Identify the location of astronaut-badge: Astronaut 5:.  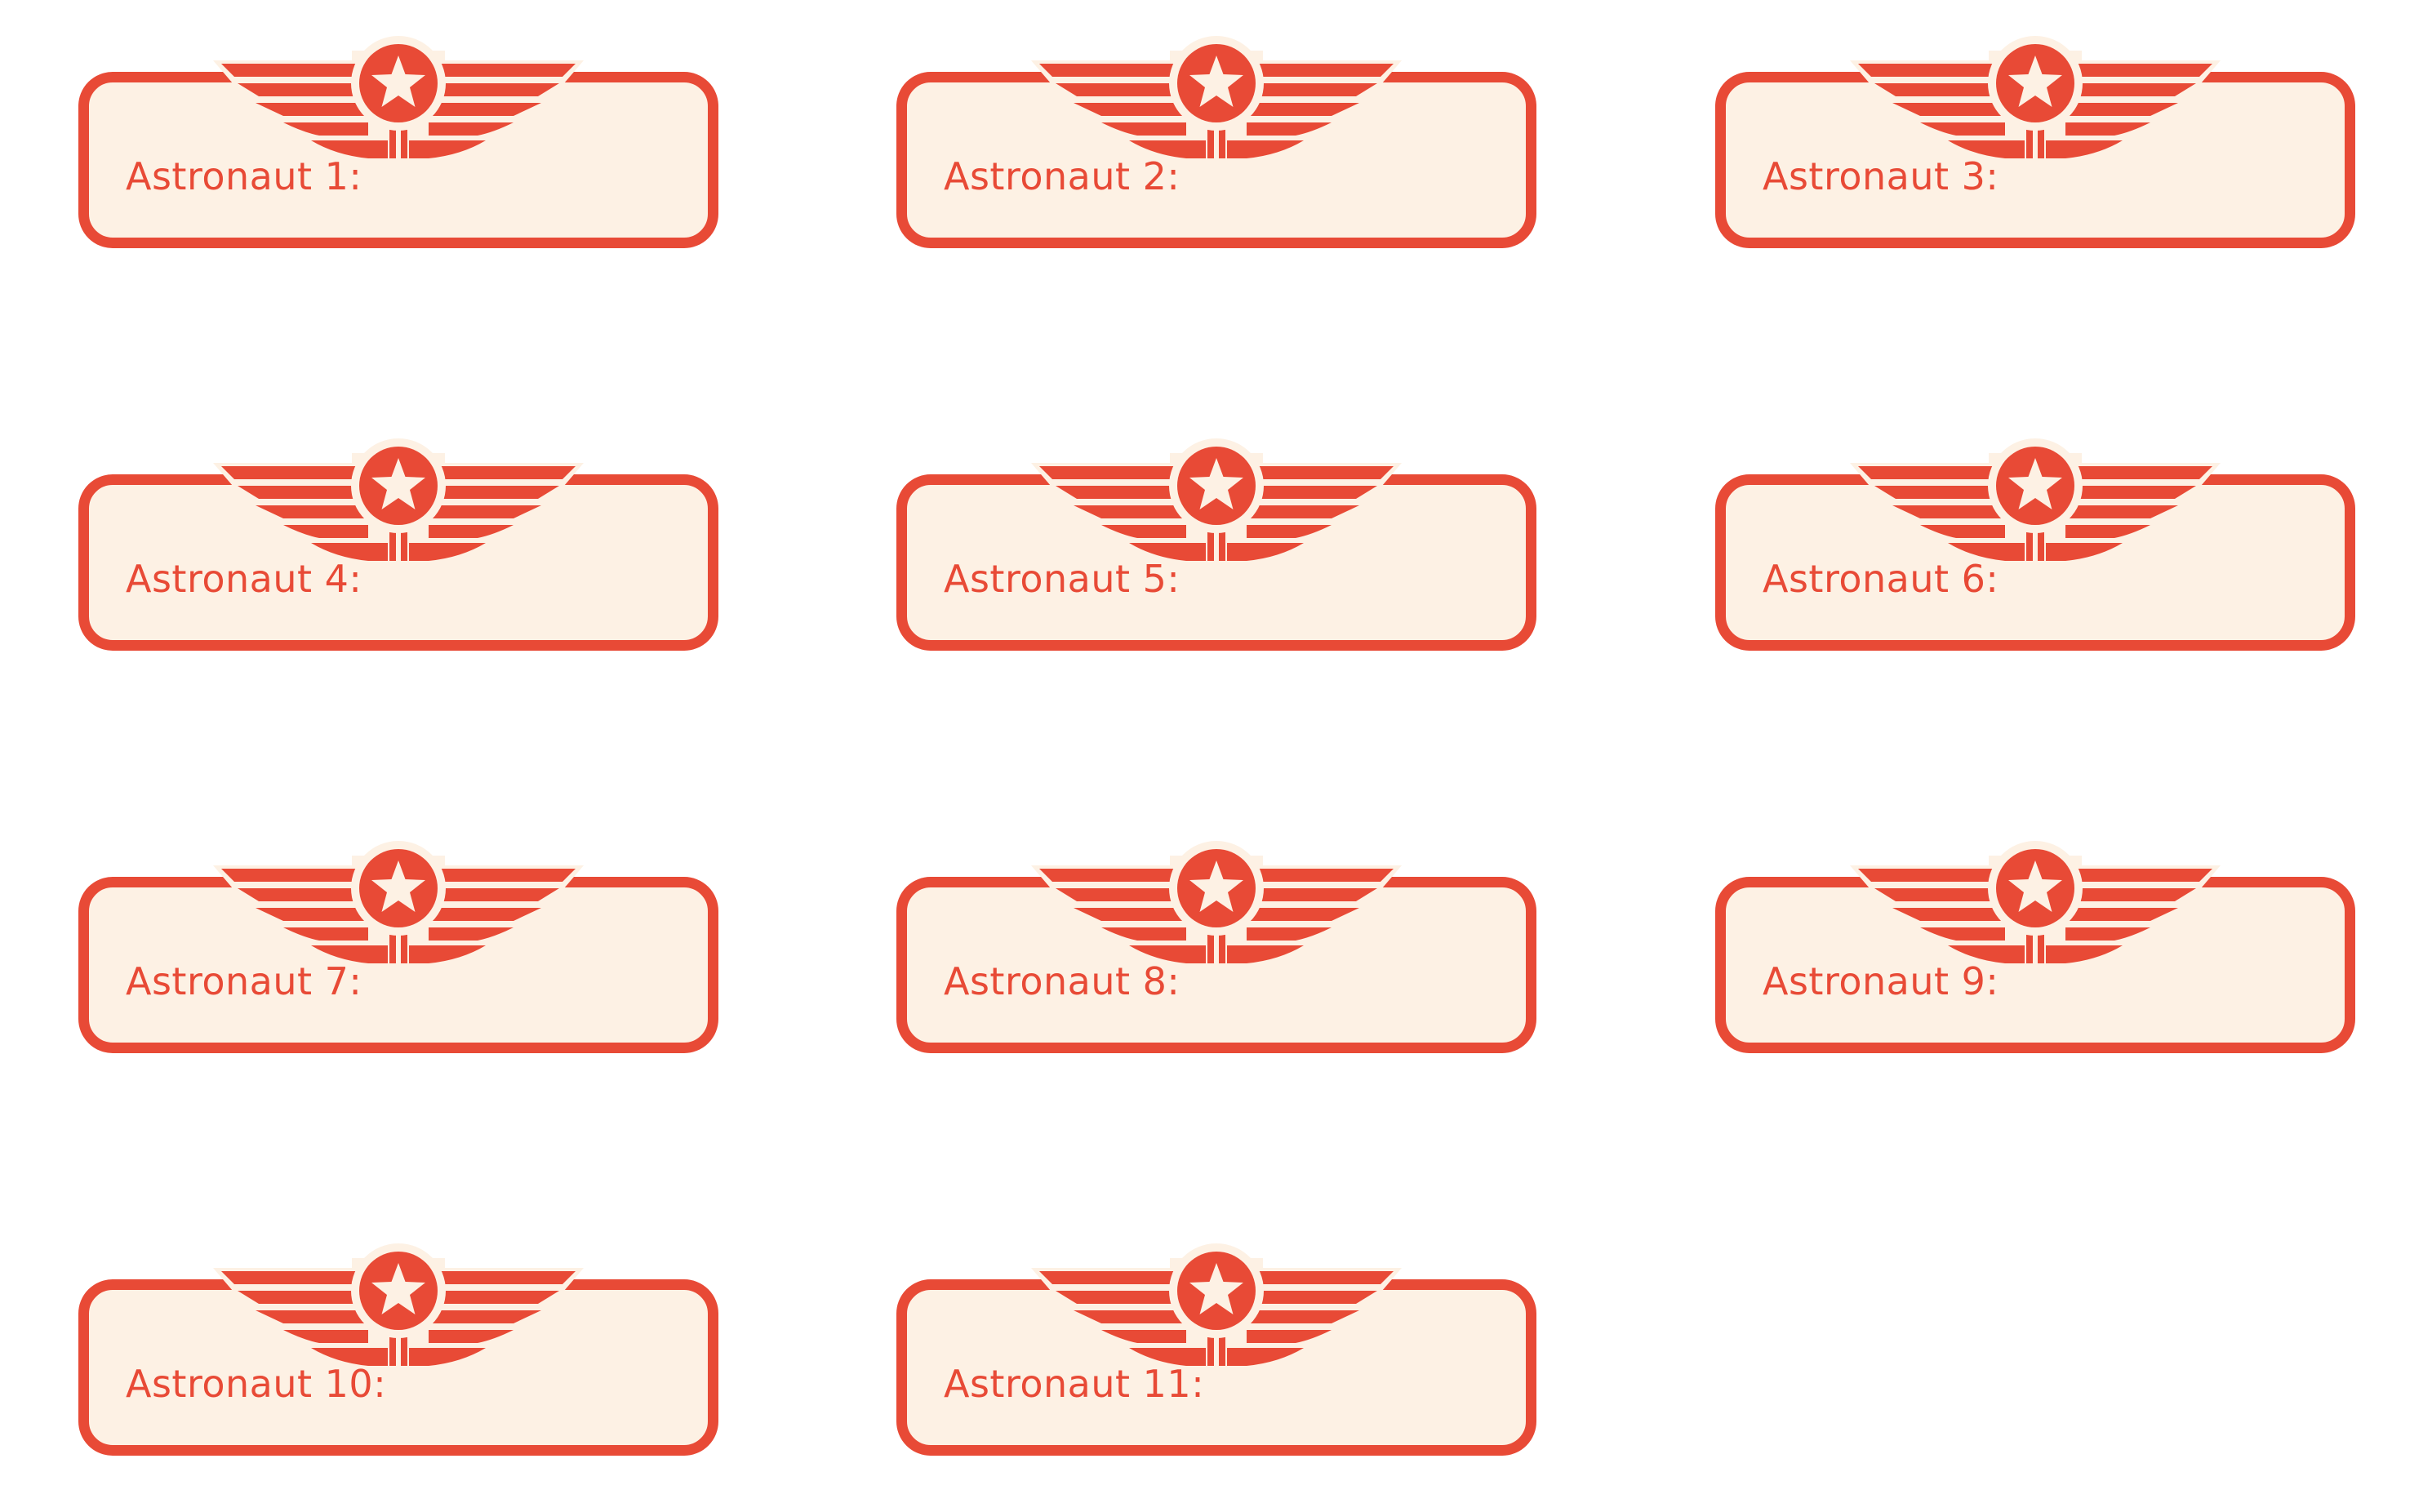
(1216, 544).